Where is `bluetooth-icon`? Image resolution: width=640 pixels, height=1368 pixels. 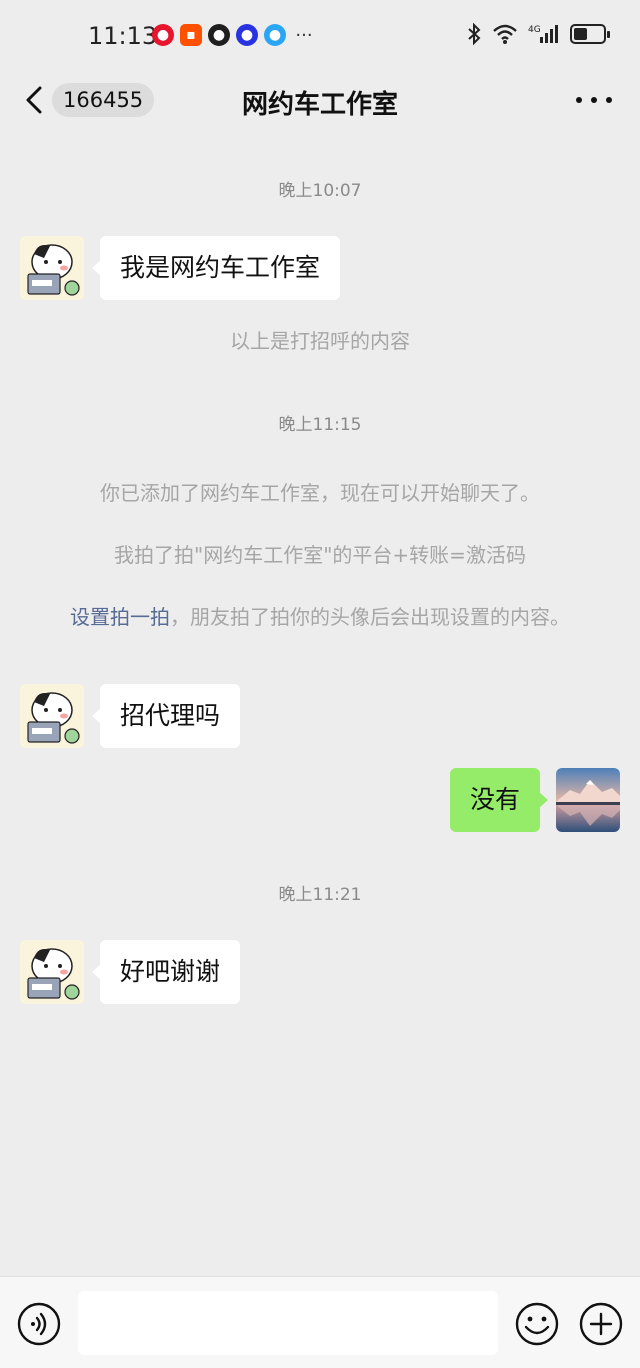
bluetooth-icon is located at coordinates (474, 34).